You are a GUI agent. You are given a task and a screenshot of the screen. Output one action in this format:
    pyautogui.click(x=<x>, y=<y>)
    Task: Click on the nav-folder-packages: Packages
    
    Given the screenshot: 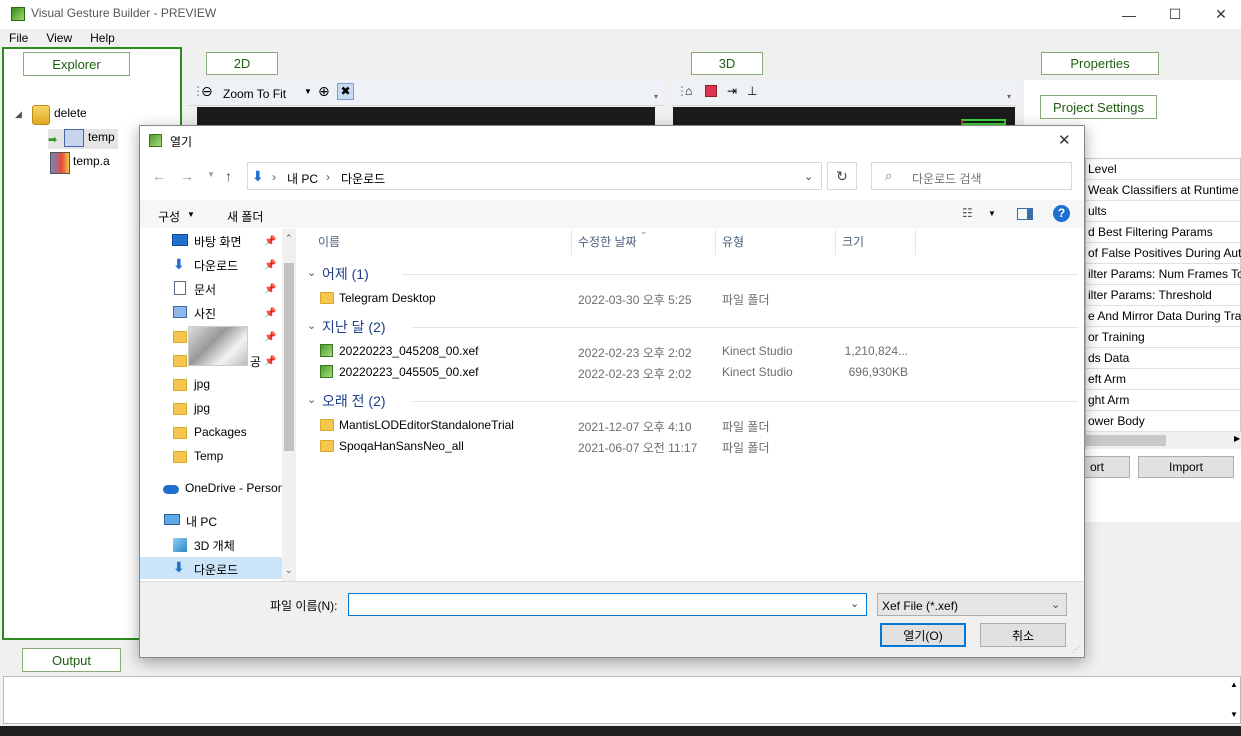 What is the action you would take?
    pyautogui.click(x=220, y=432)
    